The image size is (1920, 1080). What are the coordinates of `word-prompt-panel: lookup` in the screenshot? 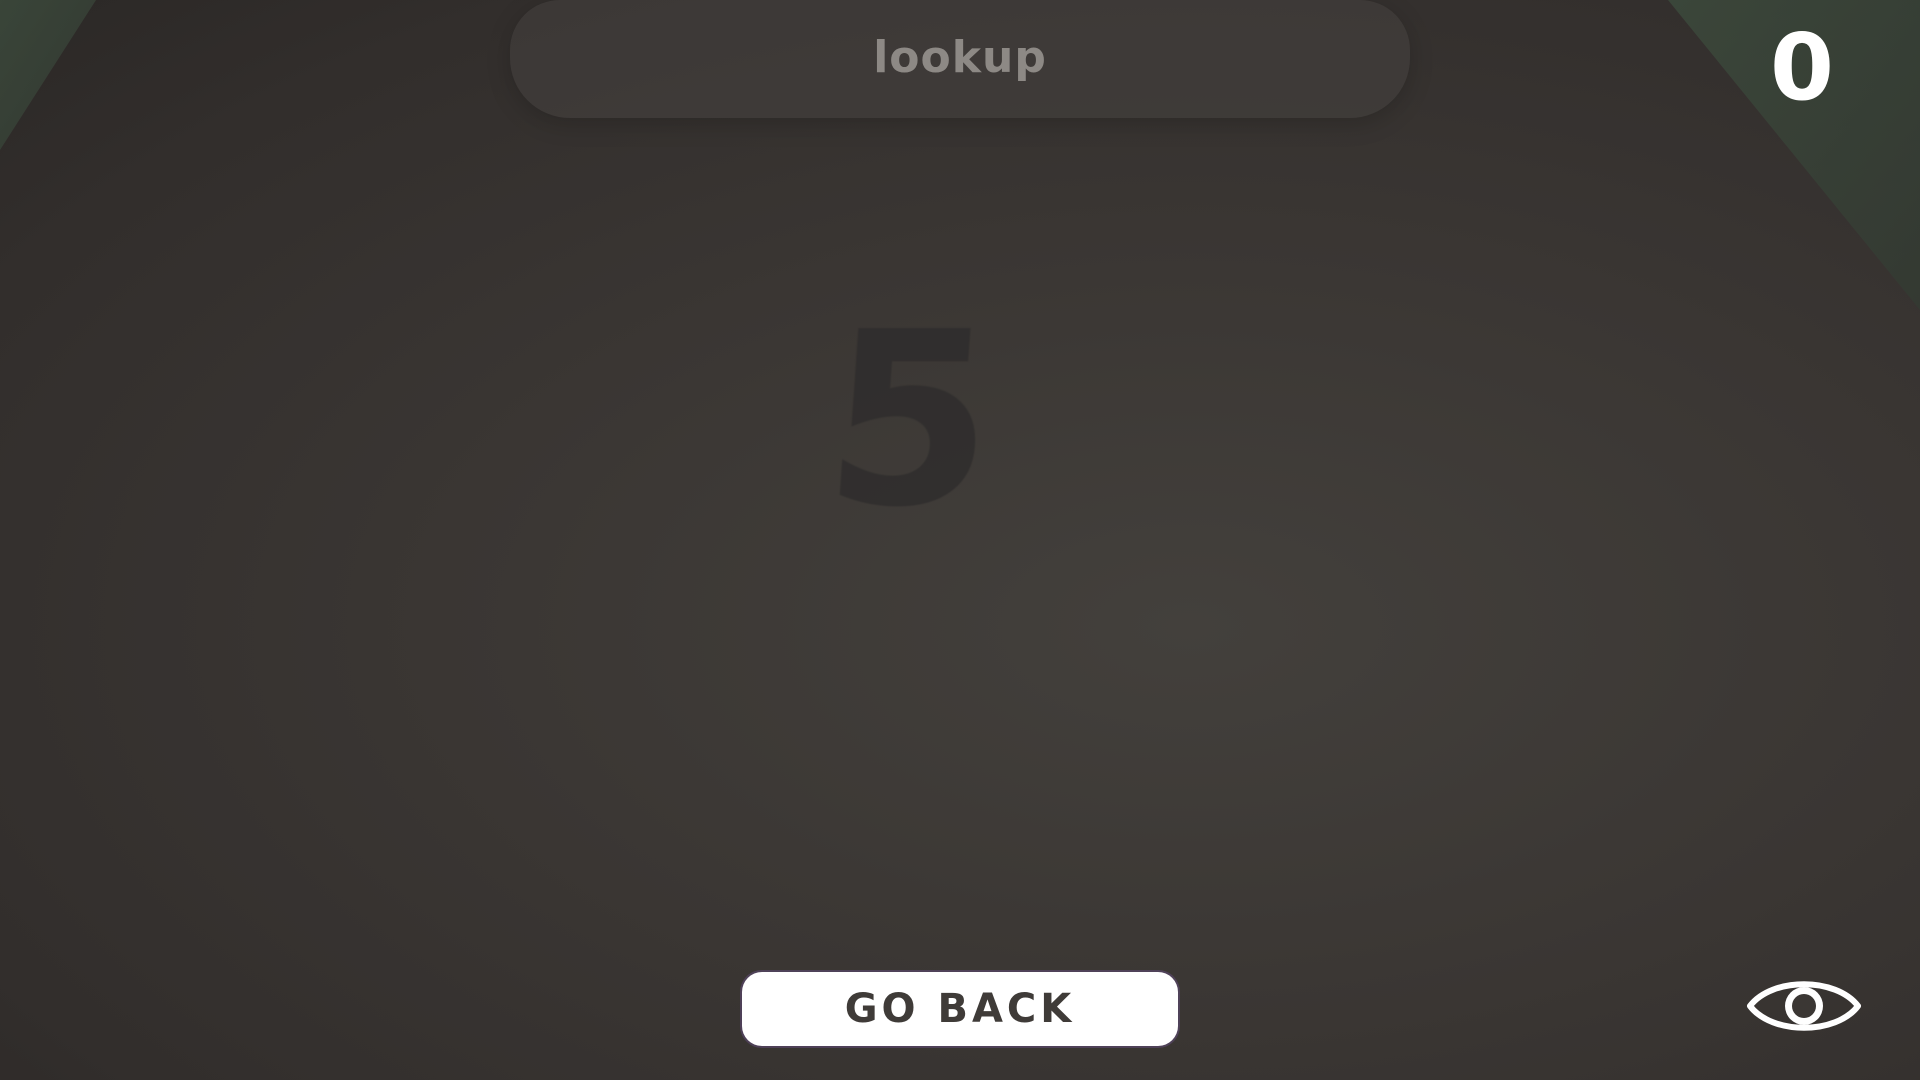 It's located at (960, 59).